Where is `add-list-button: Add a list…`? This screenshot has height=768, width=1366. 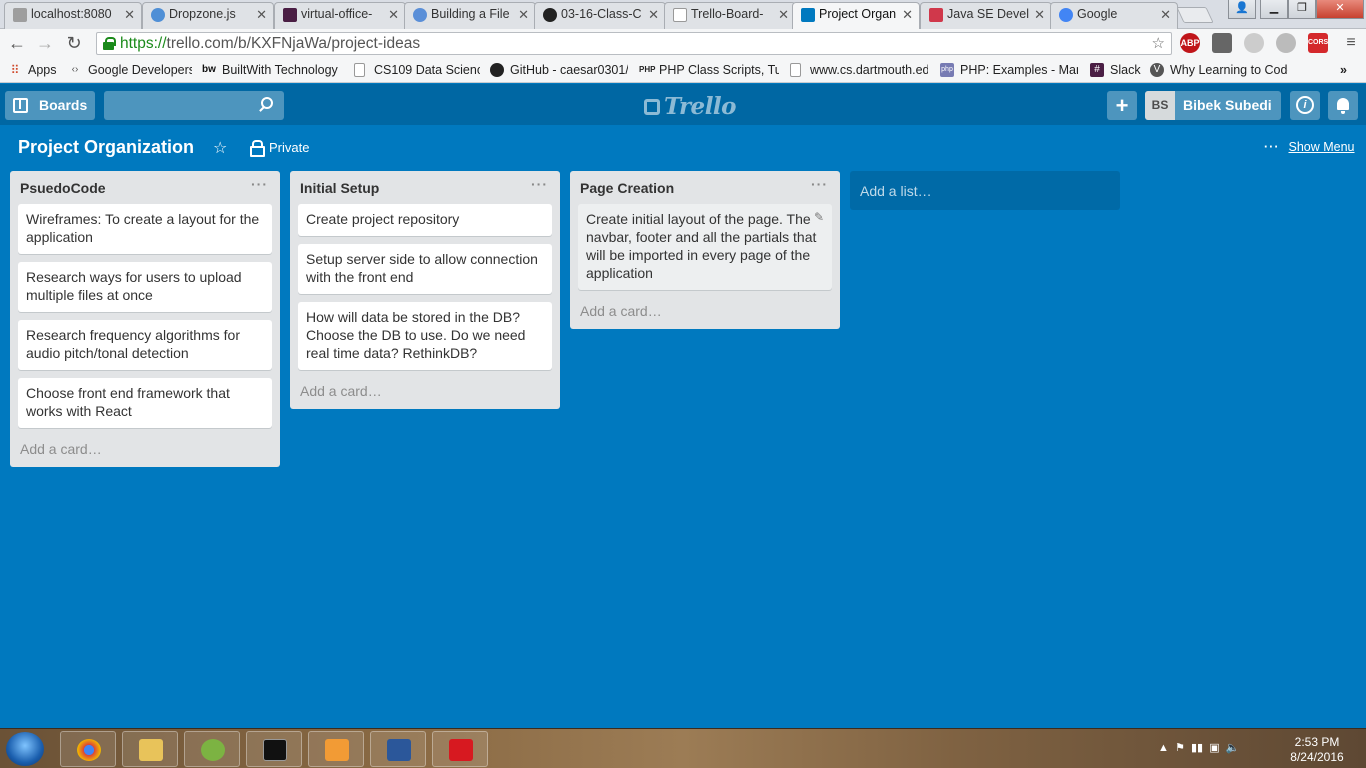
add-list-button: Add a list… is located at coordinates (985, 190).